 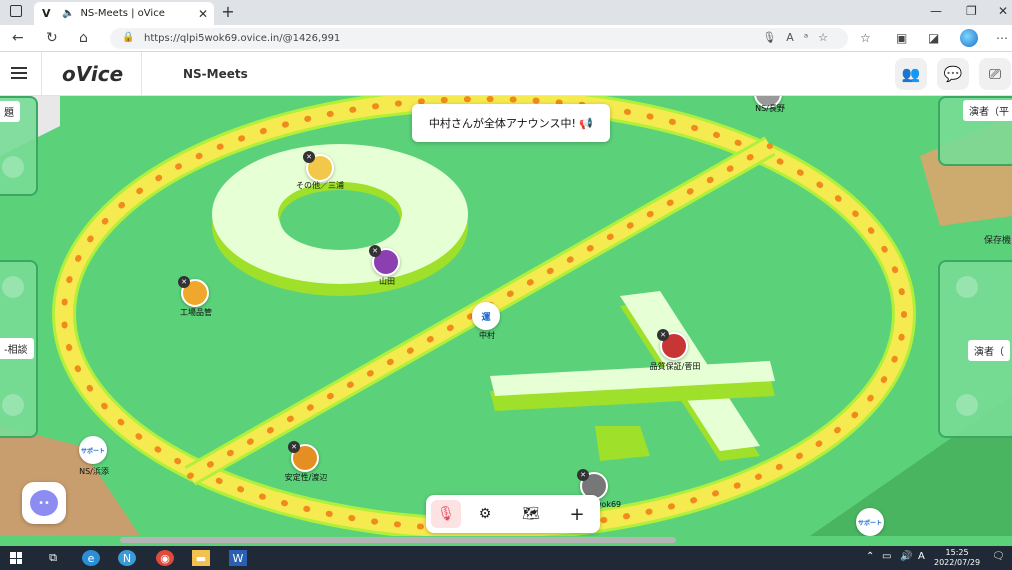 I want to click on volume-icon: 🔊, so click(x=906, y=556).